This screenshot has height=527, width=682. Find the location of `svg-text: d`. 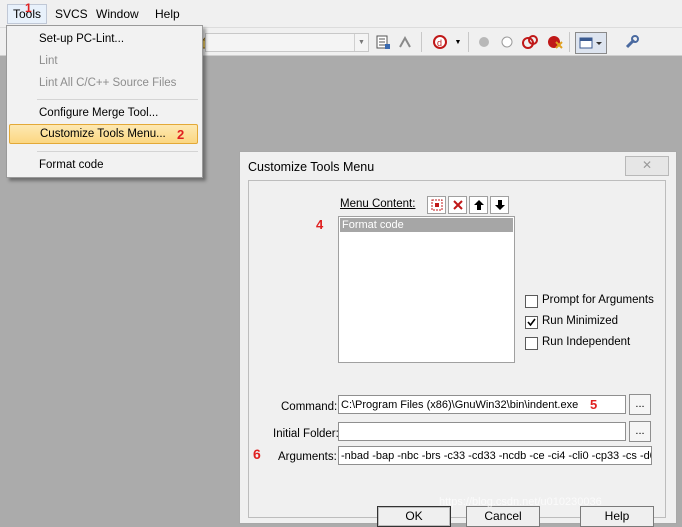

svg-text: d is located at coordinates (439, 43).